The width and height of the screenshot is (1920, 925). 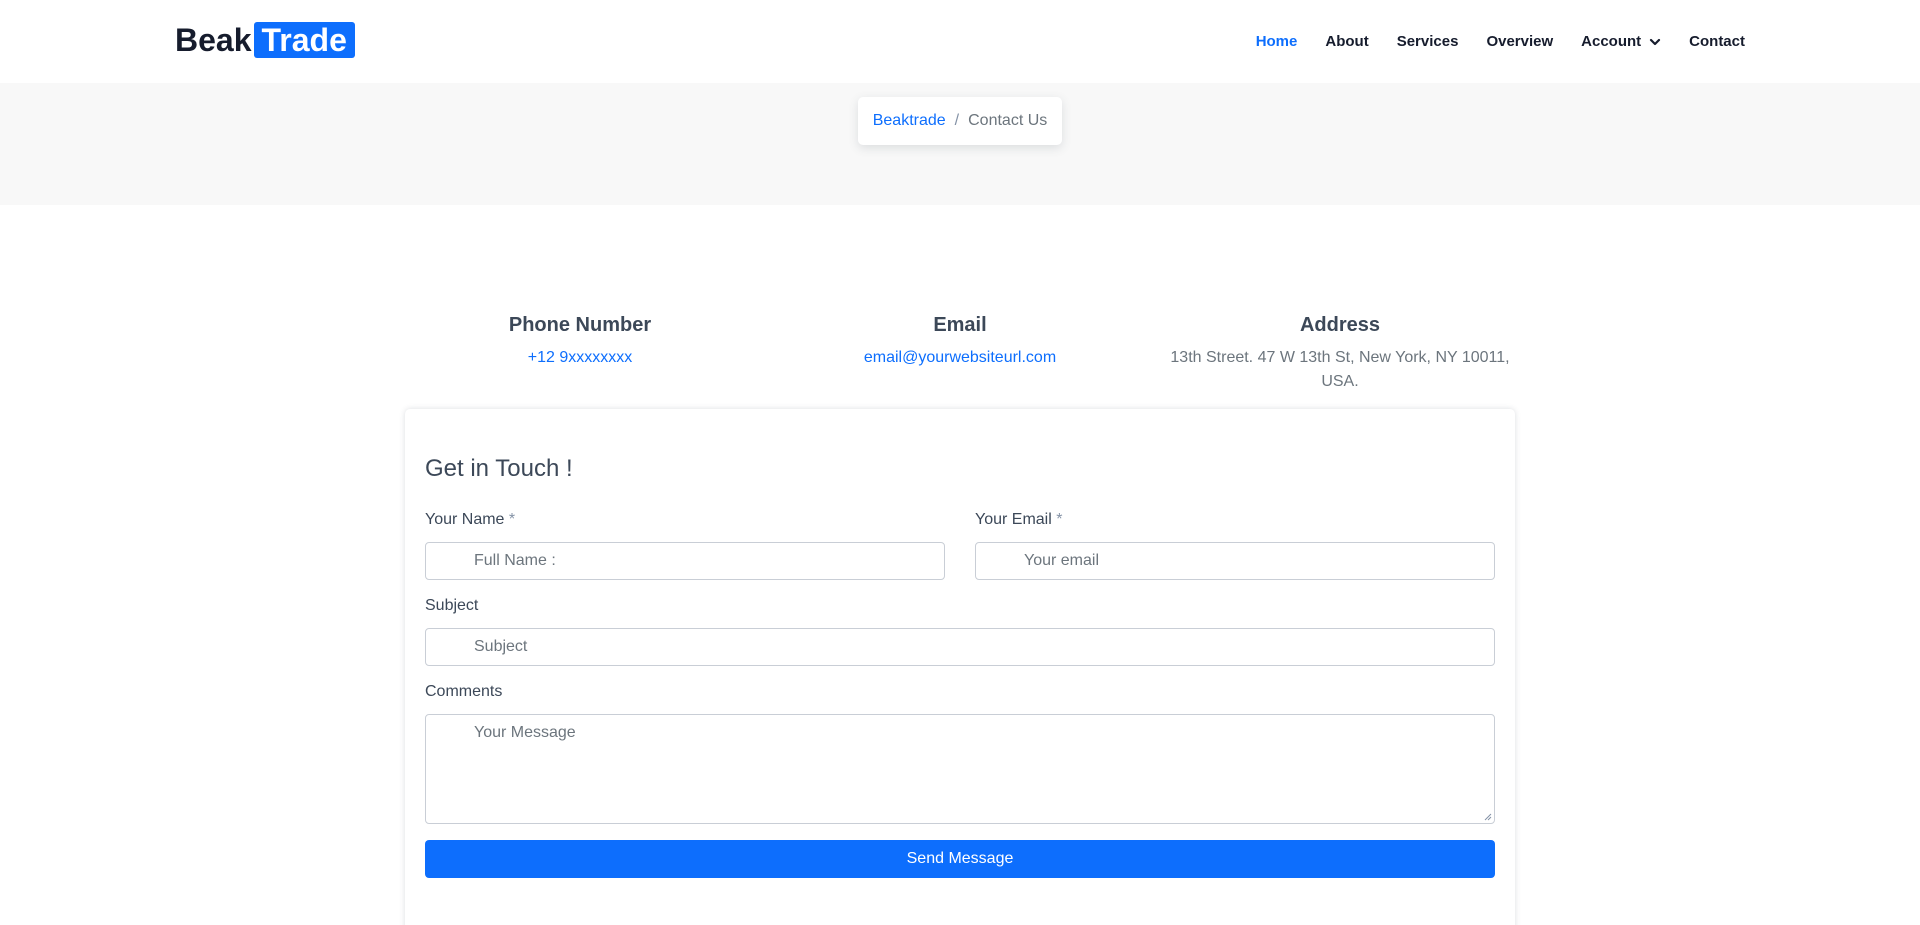 I want to click on contact-email-link: email@yourwebsiteurl.com, so click(x=960, y=358).